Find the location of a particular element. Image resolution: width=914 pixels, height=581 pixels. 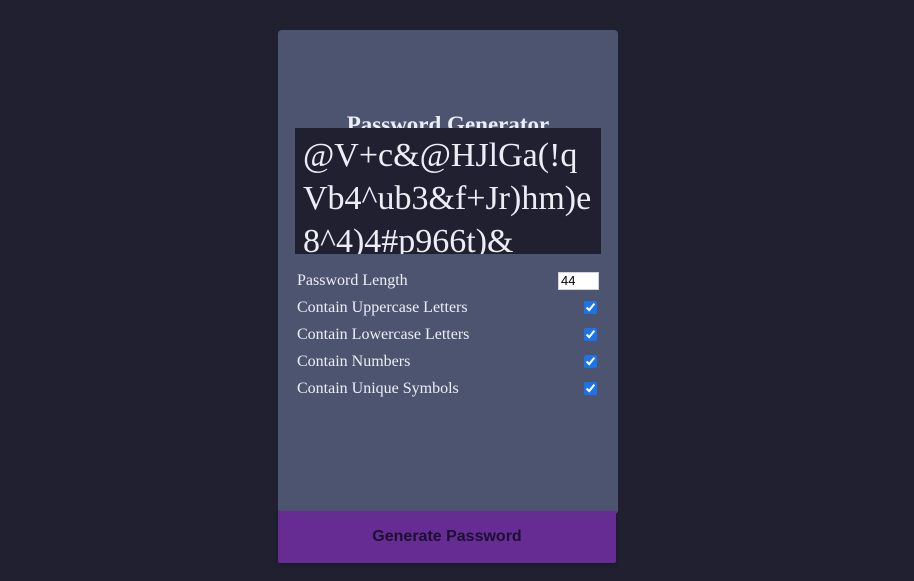

setting-symbols: Contain Unique Symbols is located at coordinates (448, 388).